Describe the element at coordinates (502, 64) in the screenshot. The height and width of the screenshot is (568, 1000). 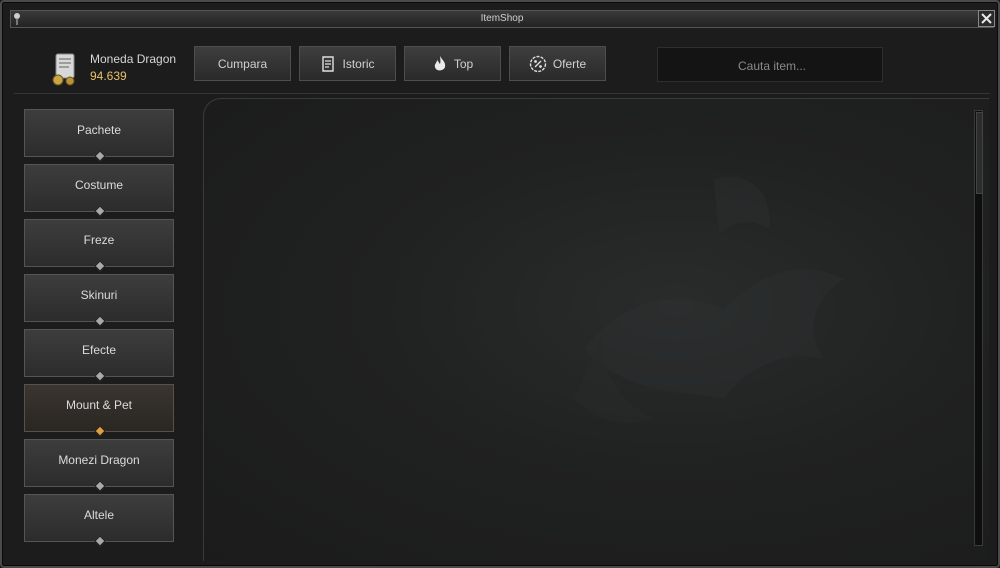
I see `shop-header: Moneda Dragon 94.639 Cumpara Istoric Top` at that location.